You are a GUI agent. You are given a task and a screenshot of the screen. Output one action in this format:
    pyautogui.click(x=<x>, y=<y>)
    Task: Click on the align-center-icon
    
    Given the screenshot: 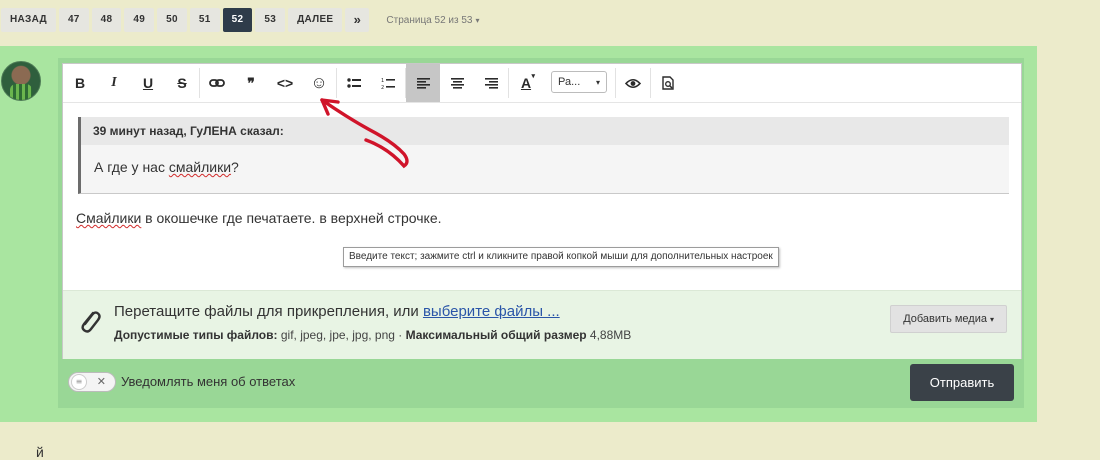 What is the action you would take?
    pyautogui.click(x=457, y=83)
    